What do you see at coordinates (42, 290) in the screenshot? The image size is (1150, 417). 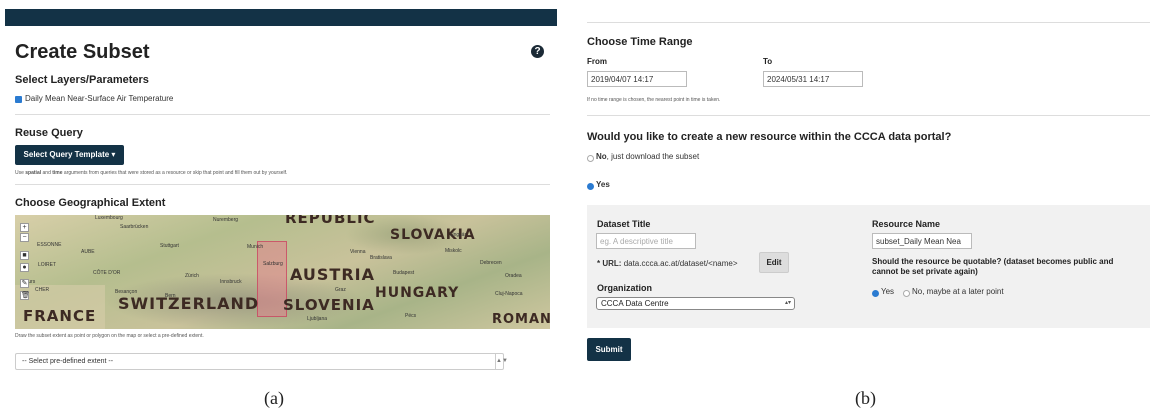 I see `map-city-label: CHER` at bounding box center [42, 290].